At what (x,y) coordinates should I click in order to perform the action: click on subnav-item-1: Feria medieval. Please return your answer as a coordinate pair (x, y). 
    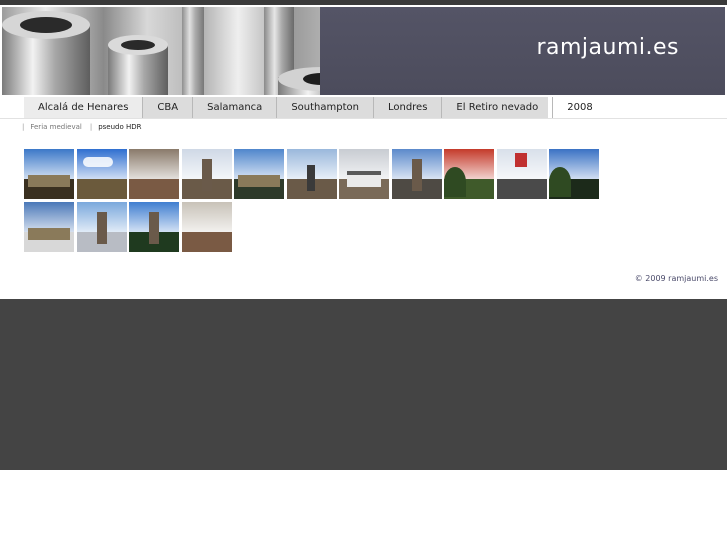
    Looking at the image, I should click on (56, 127).